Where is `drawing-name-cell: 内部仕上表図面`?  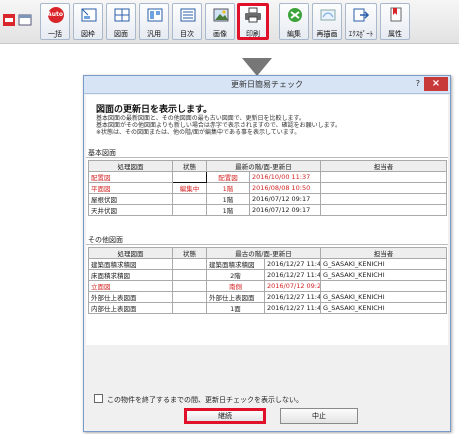
drawing-name-cell: 内部仕上表図面 is located at coordinates (130, 308).